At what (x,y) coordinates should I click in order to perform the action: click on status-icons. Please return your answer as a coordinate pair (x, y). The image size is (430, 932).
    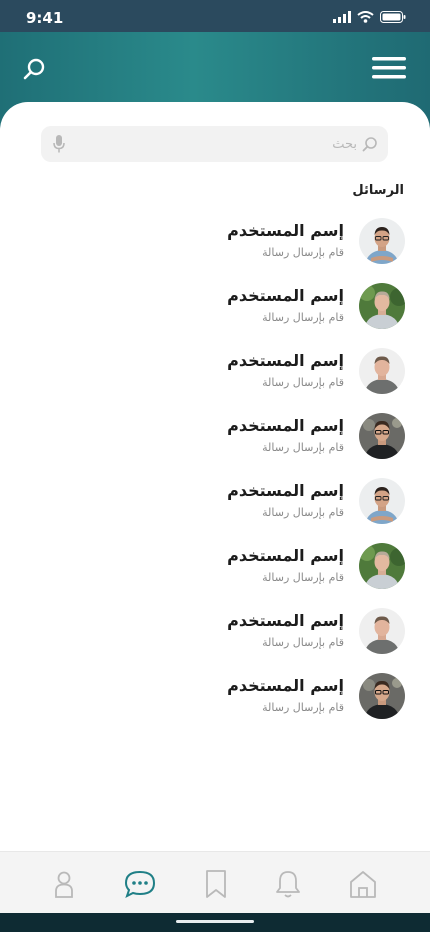
    Looking at the image, I should click on (369, 17).